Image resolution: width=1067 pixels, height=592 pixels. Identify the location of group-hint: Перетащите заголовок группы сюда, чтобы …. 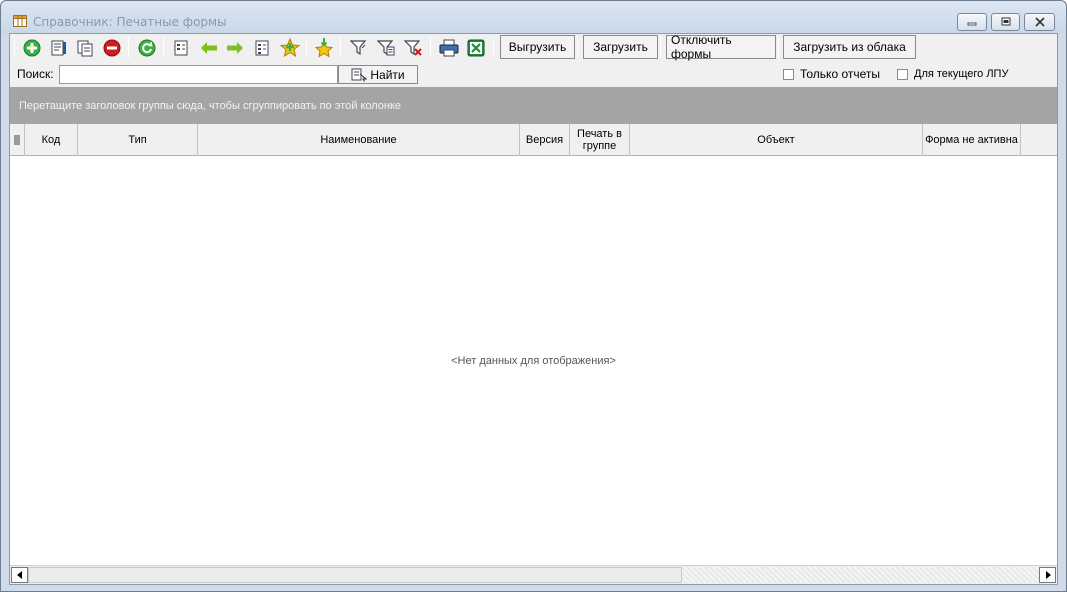
(210, 106).